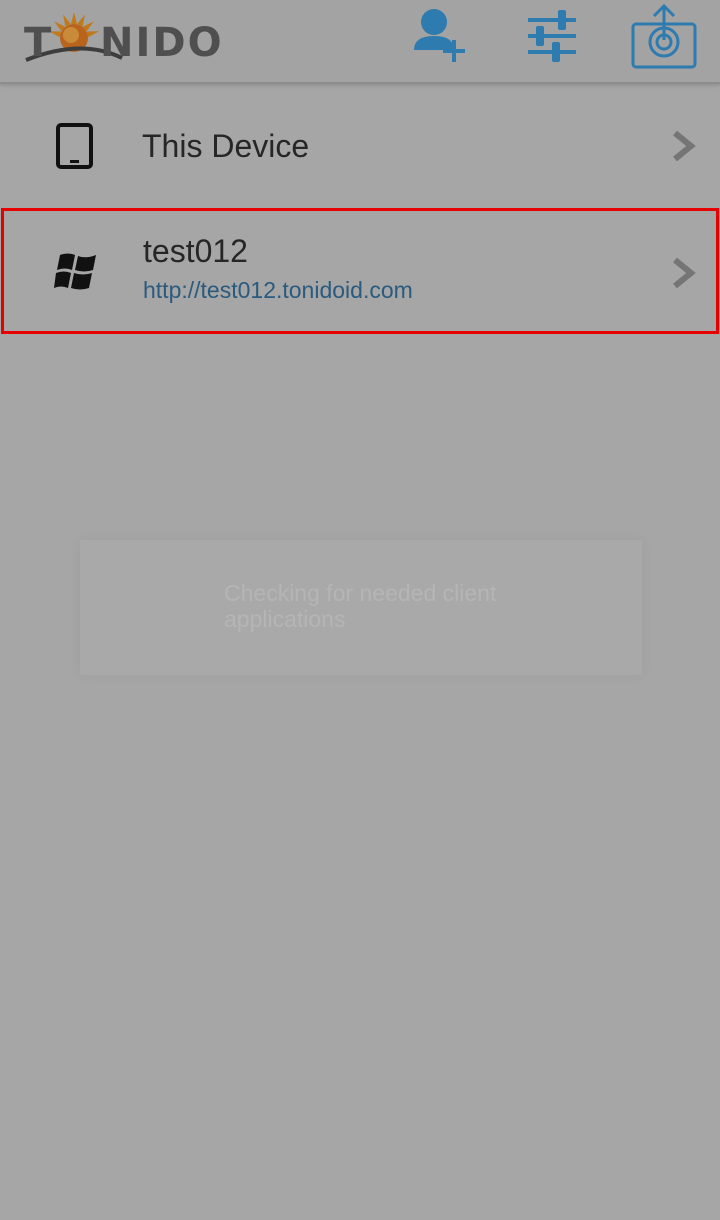  What do you see at coordinates (439, 35) in the screenshot?
I see `add-user-icon` at bounding box center [439, 35].